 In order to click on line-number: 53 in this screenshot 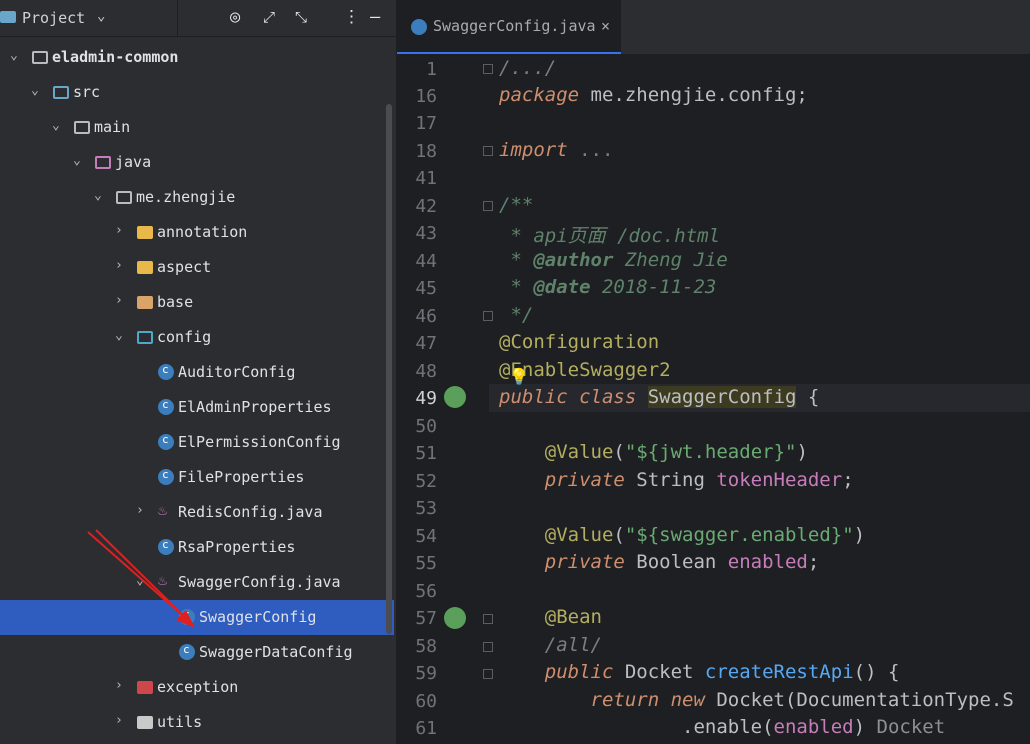, I will do `click(426, 508)`.